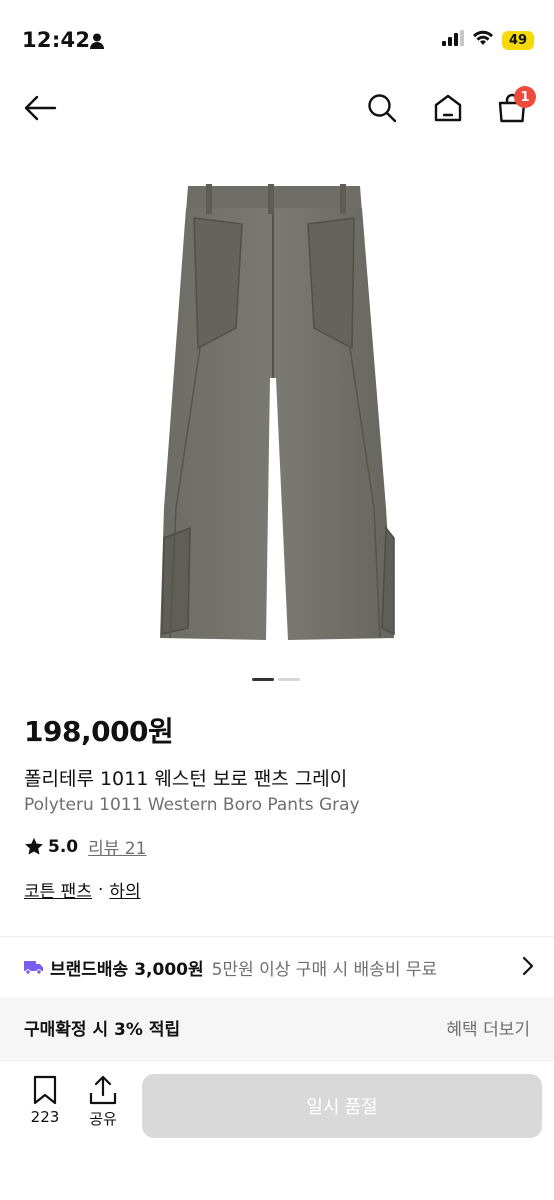 The image size is (554, 1200). I want to click on delivery-truck-icon, so click(33, 968).